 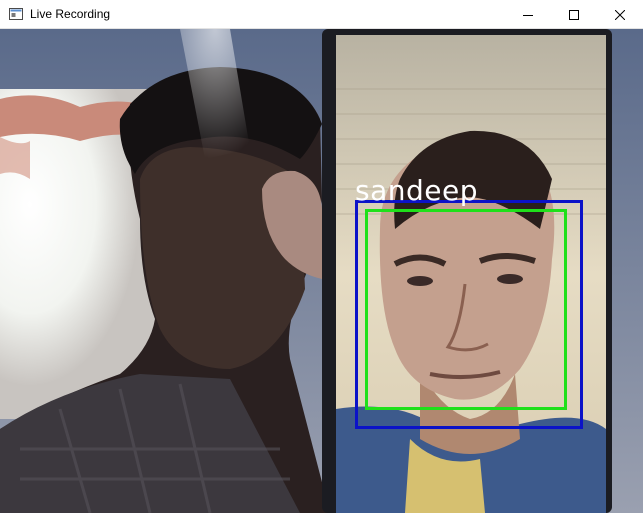 What do you see at coordinates (16, 13) in the screenshot?
I see `app-window-icon` at bounding box center [16, 13].